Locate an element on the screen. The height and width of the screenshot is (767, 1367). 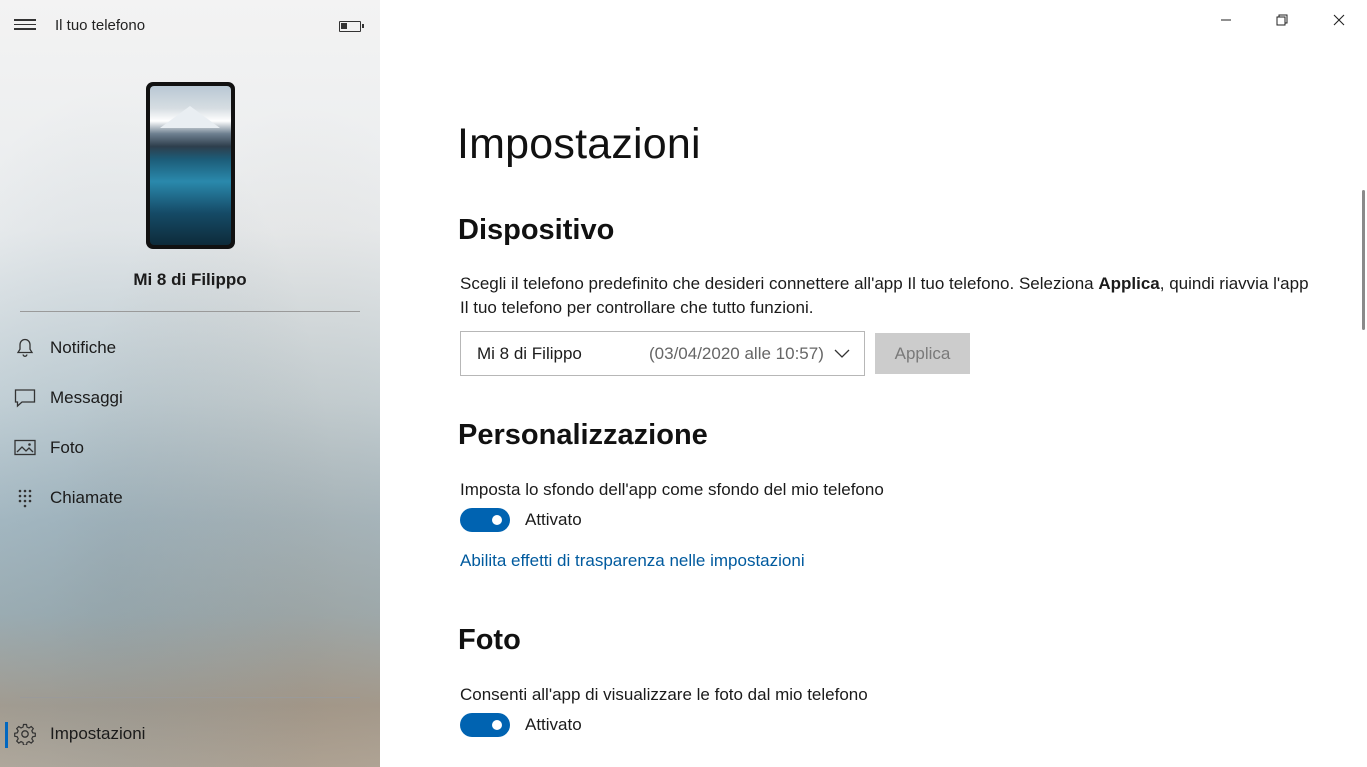
sidebar-item-label: Notifiche is located at coordinates (83, 347).